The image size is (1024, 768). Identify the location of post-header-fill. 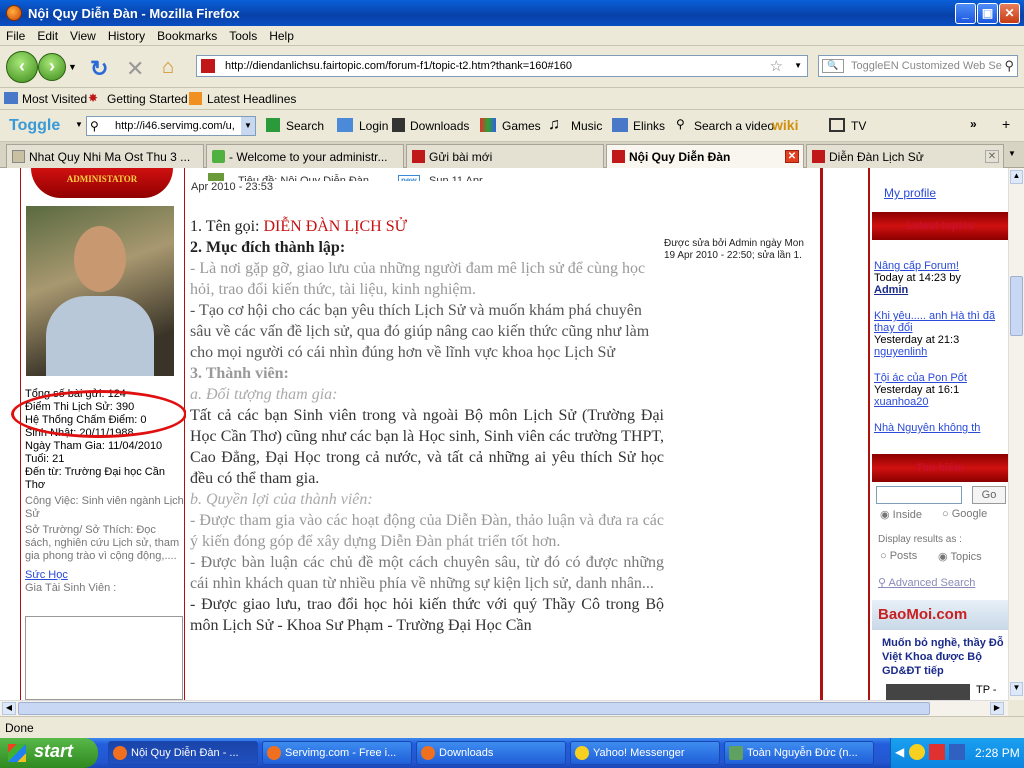
(503, 191).